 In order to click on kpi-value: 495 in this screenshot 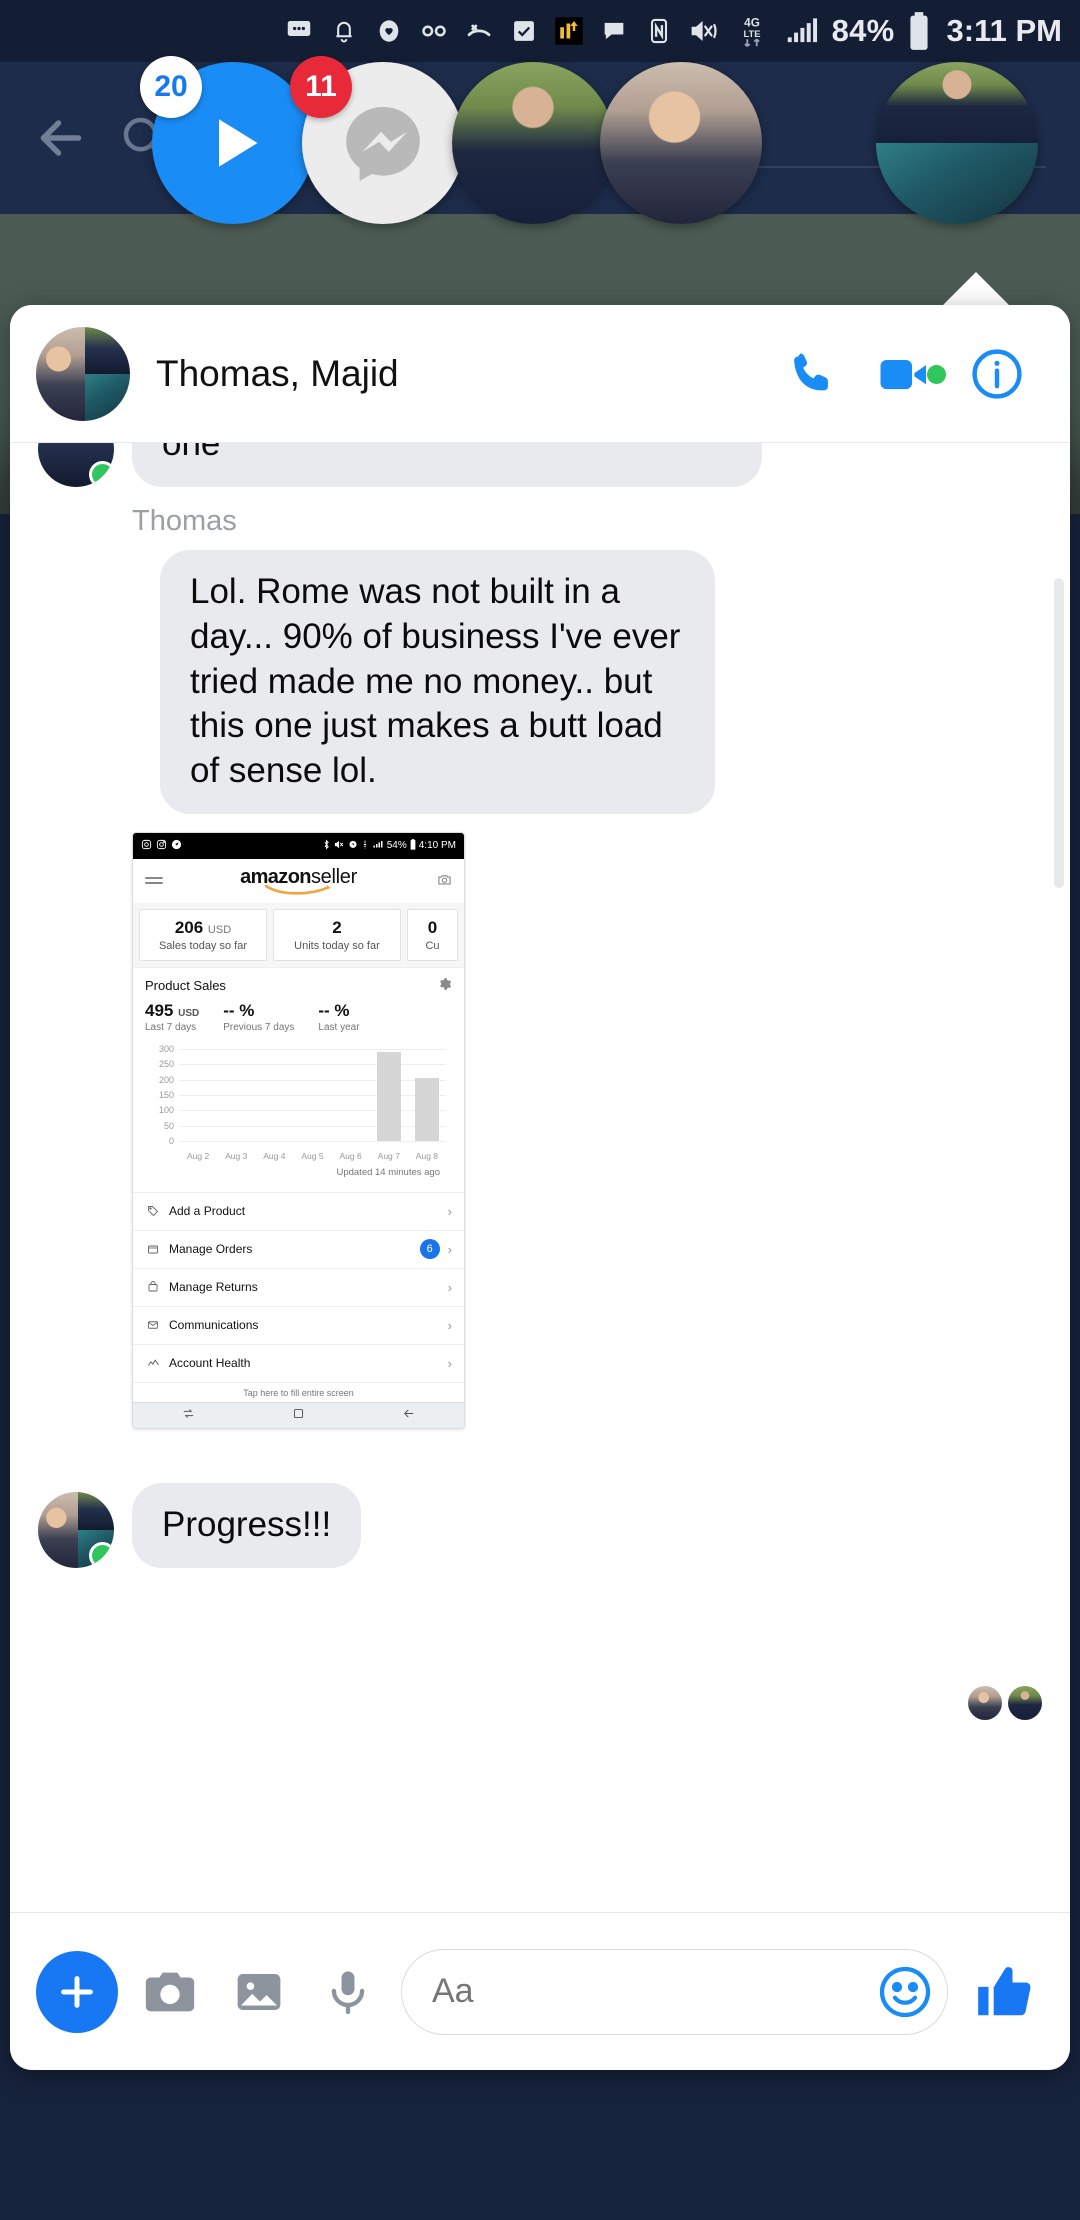, I will do `click(159, 1010)`.